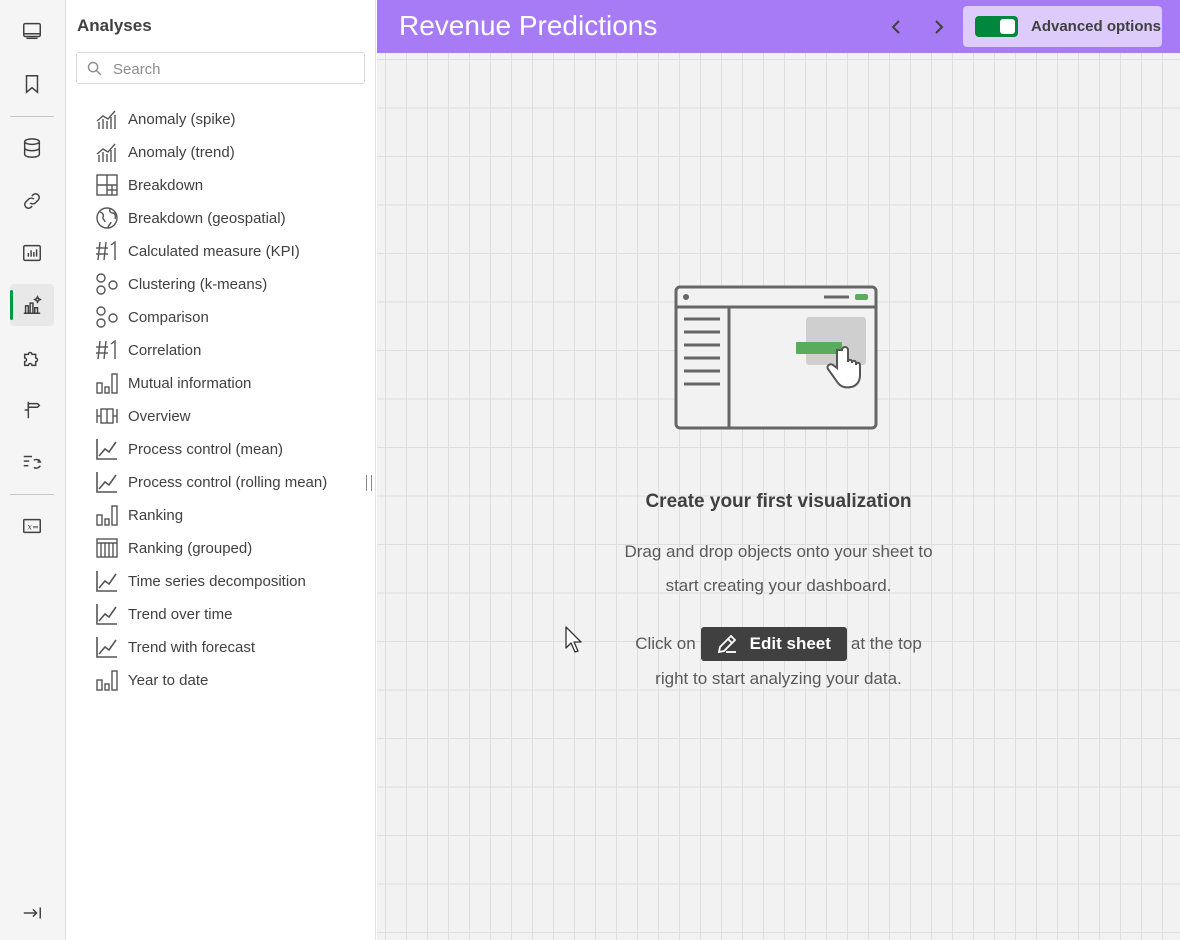  I want to click on click-suffix: at the top, so click(886, 643).